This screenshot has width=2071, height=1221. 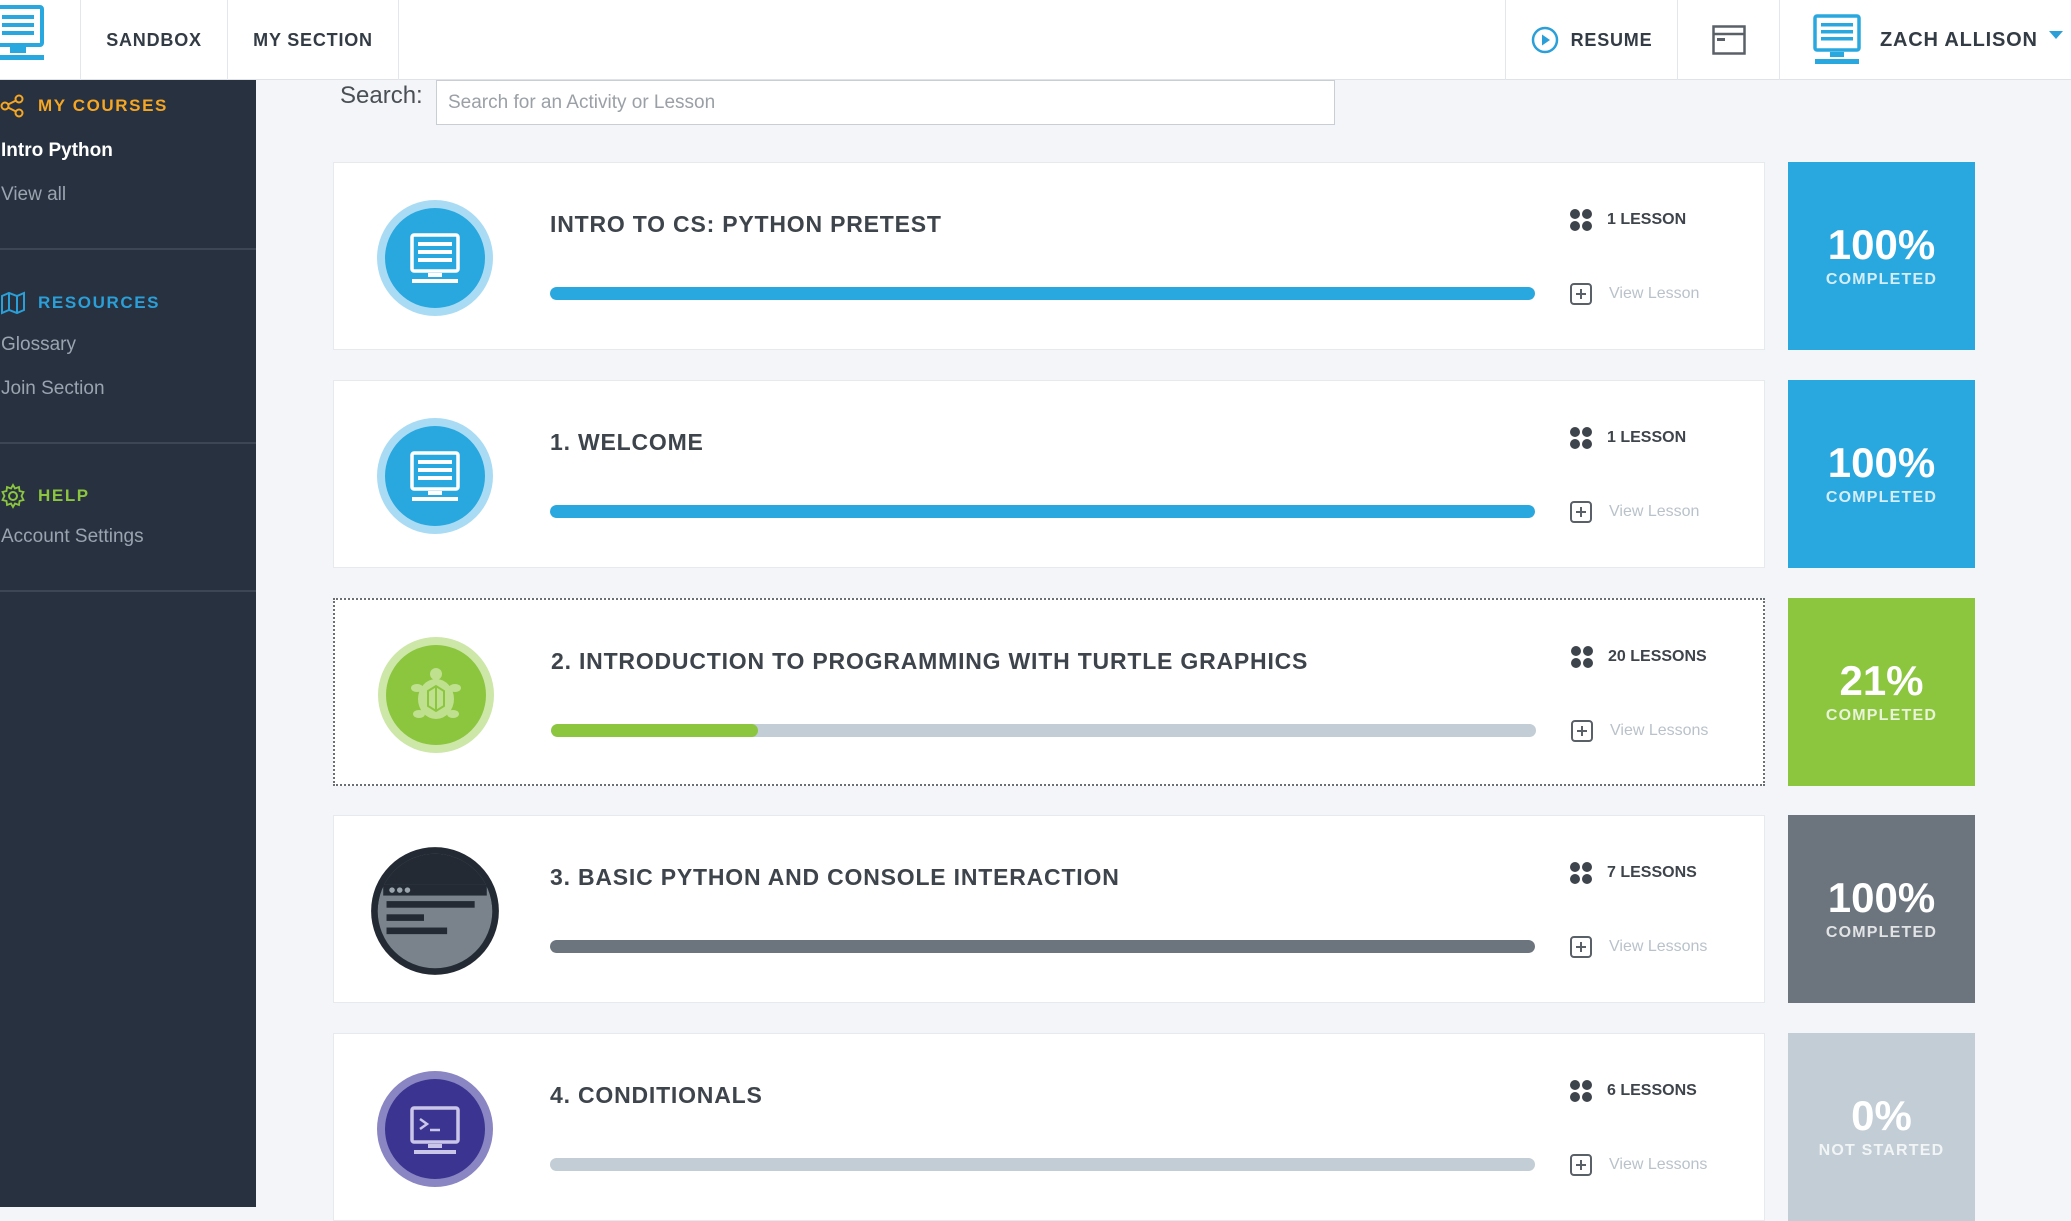 I want to click on search-input, so click(x=885, y=102).